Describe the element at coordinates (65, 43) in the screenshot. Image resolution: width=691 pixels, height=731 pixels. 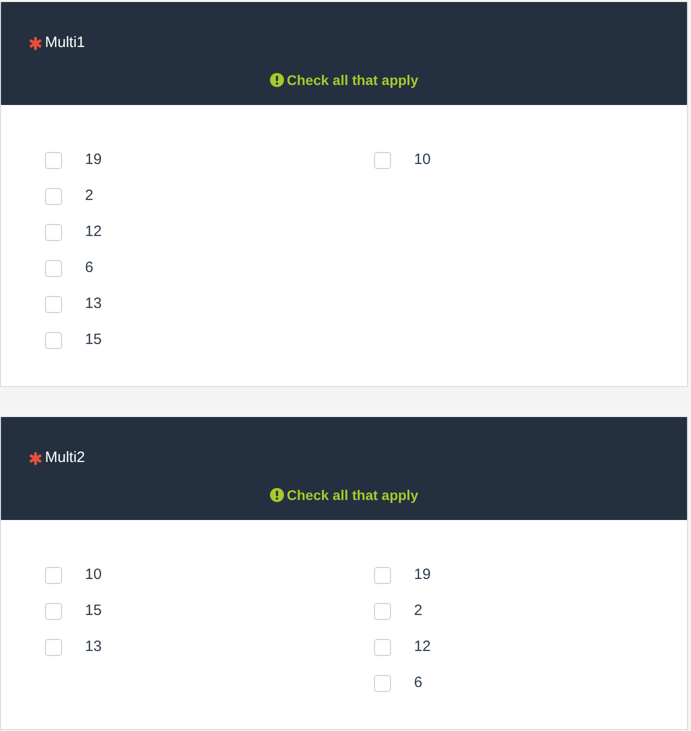
I see `question-title: Multi1` at that location.